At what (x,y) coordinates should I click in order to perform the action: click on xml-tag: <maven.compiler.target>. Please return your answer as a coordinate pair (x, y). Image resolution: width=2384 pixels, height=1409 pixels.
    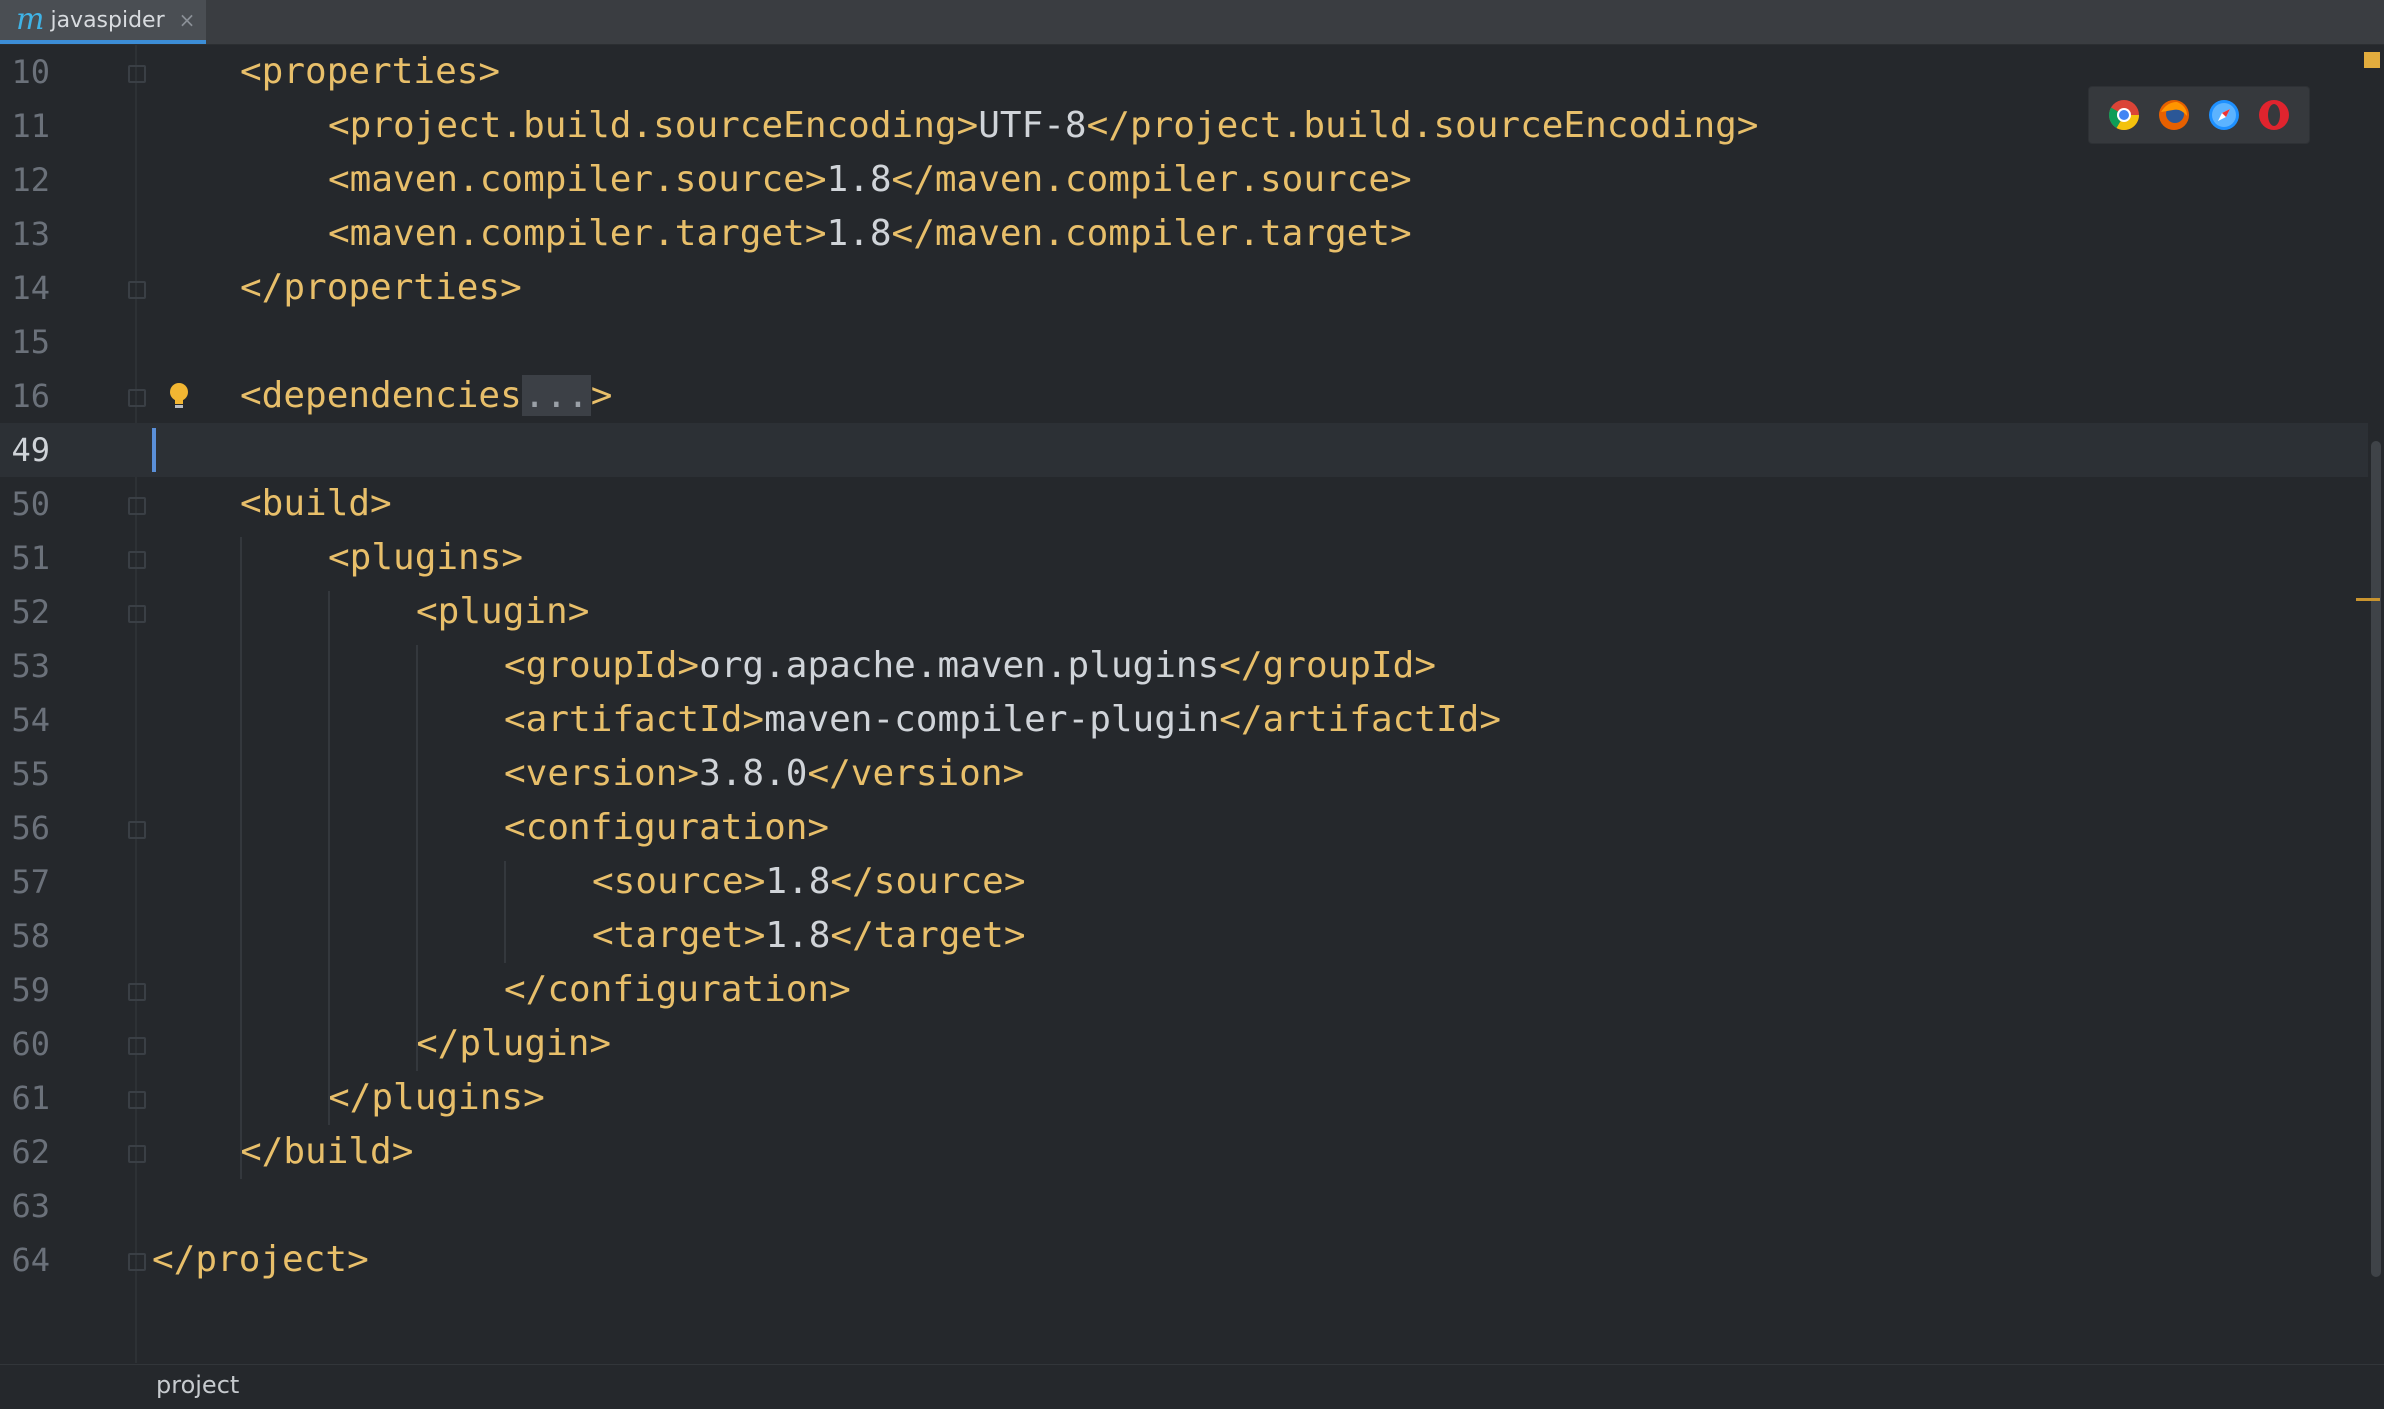
    Looking at the image, I should click on (577, 233).